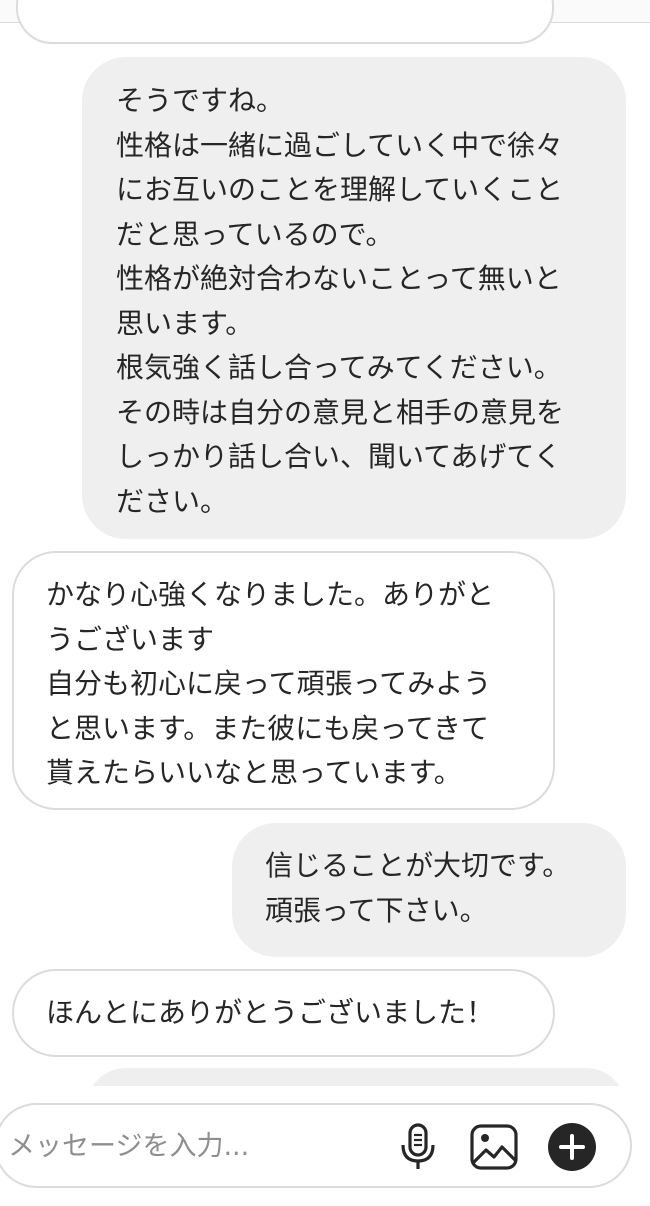  I want to click on message-line: そうですね。, so click(200, 100).